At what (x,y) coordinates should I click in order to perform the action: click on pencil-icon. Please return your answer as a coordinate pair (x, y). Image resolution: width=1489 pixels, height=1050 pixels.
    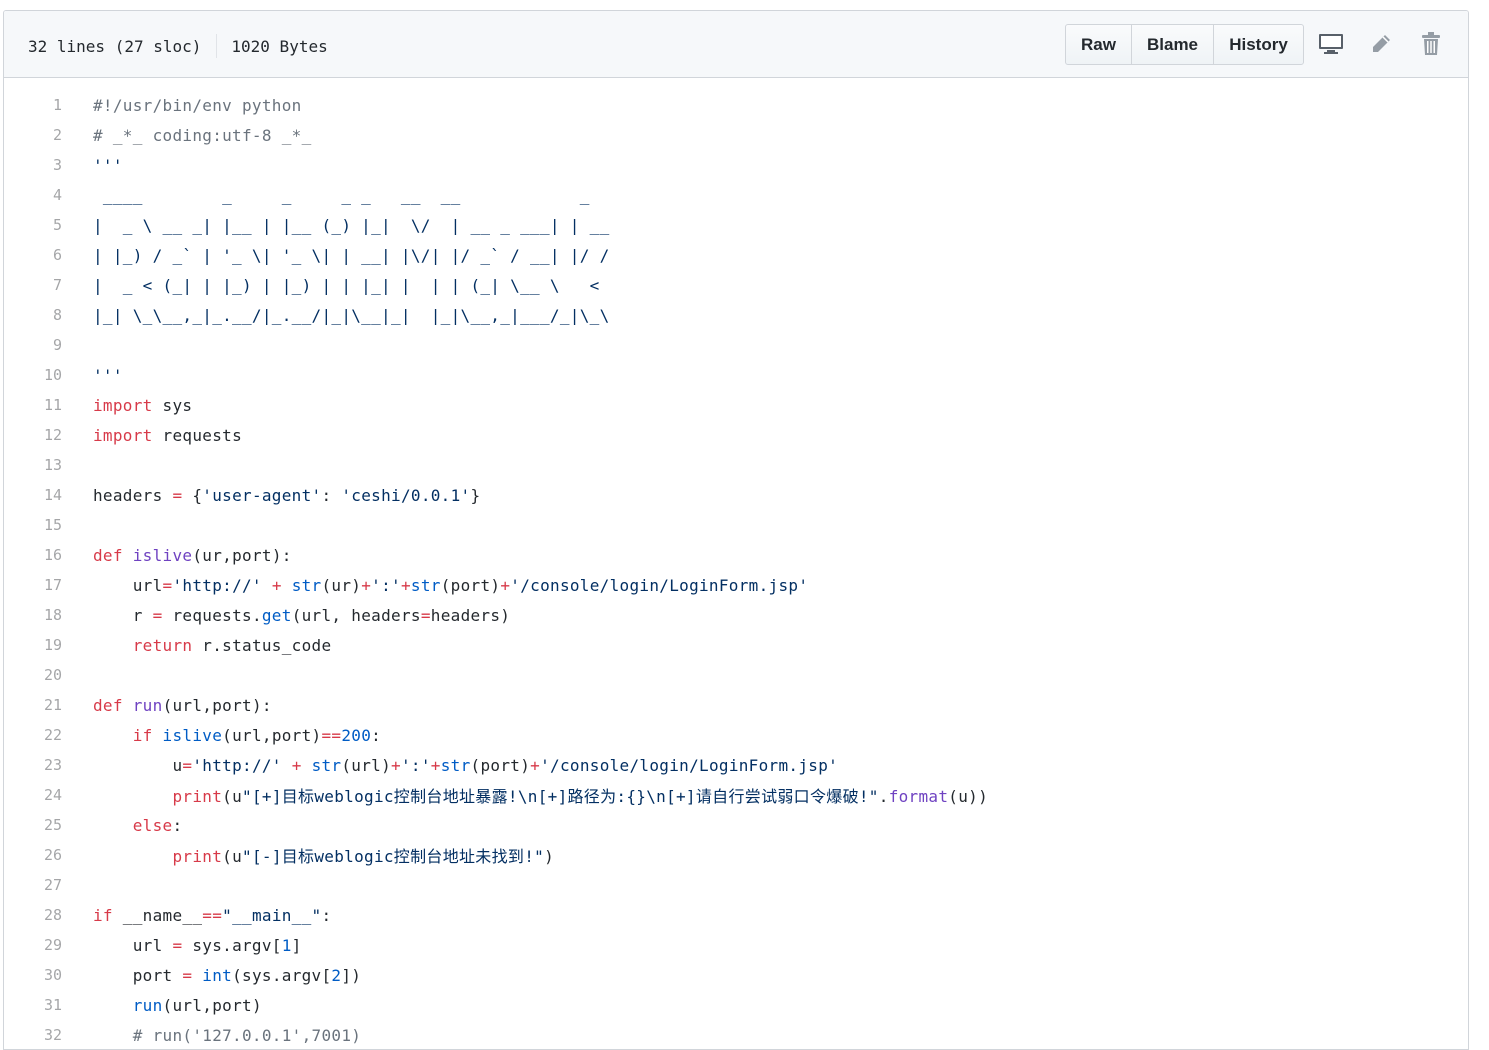
    Looking at the image, I should click on (1381, 44).